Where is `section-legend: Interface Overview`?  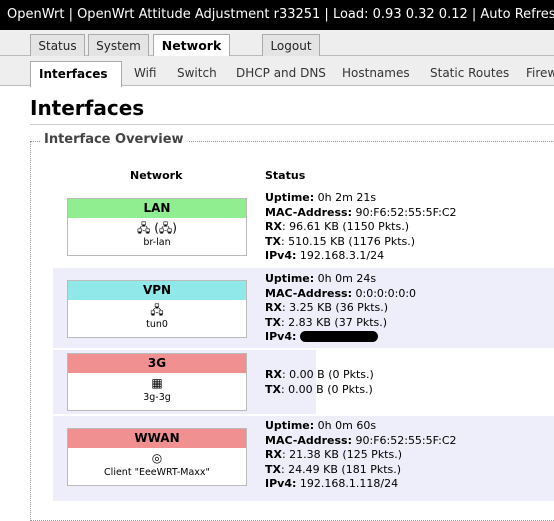
section-legend: Interface Overview is located at coordinates (114, 139).